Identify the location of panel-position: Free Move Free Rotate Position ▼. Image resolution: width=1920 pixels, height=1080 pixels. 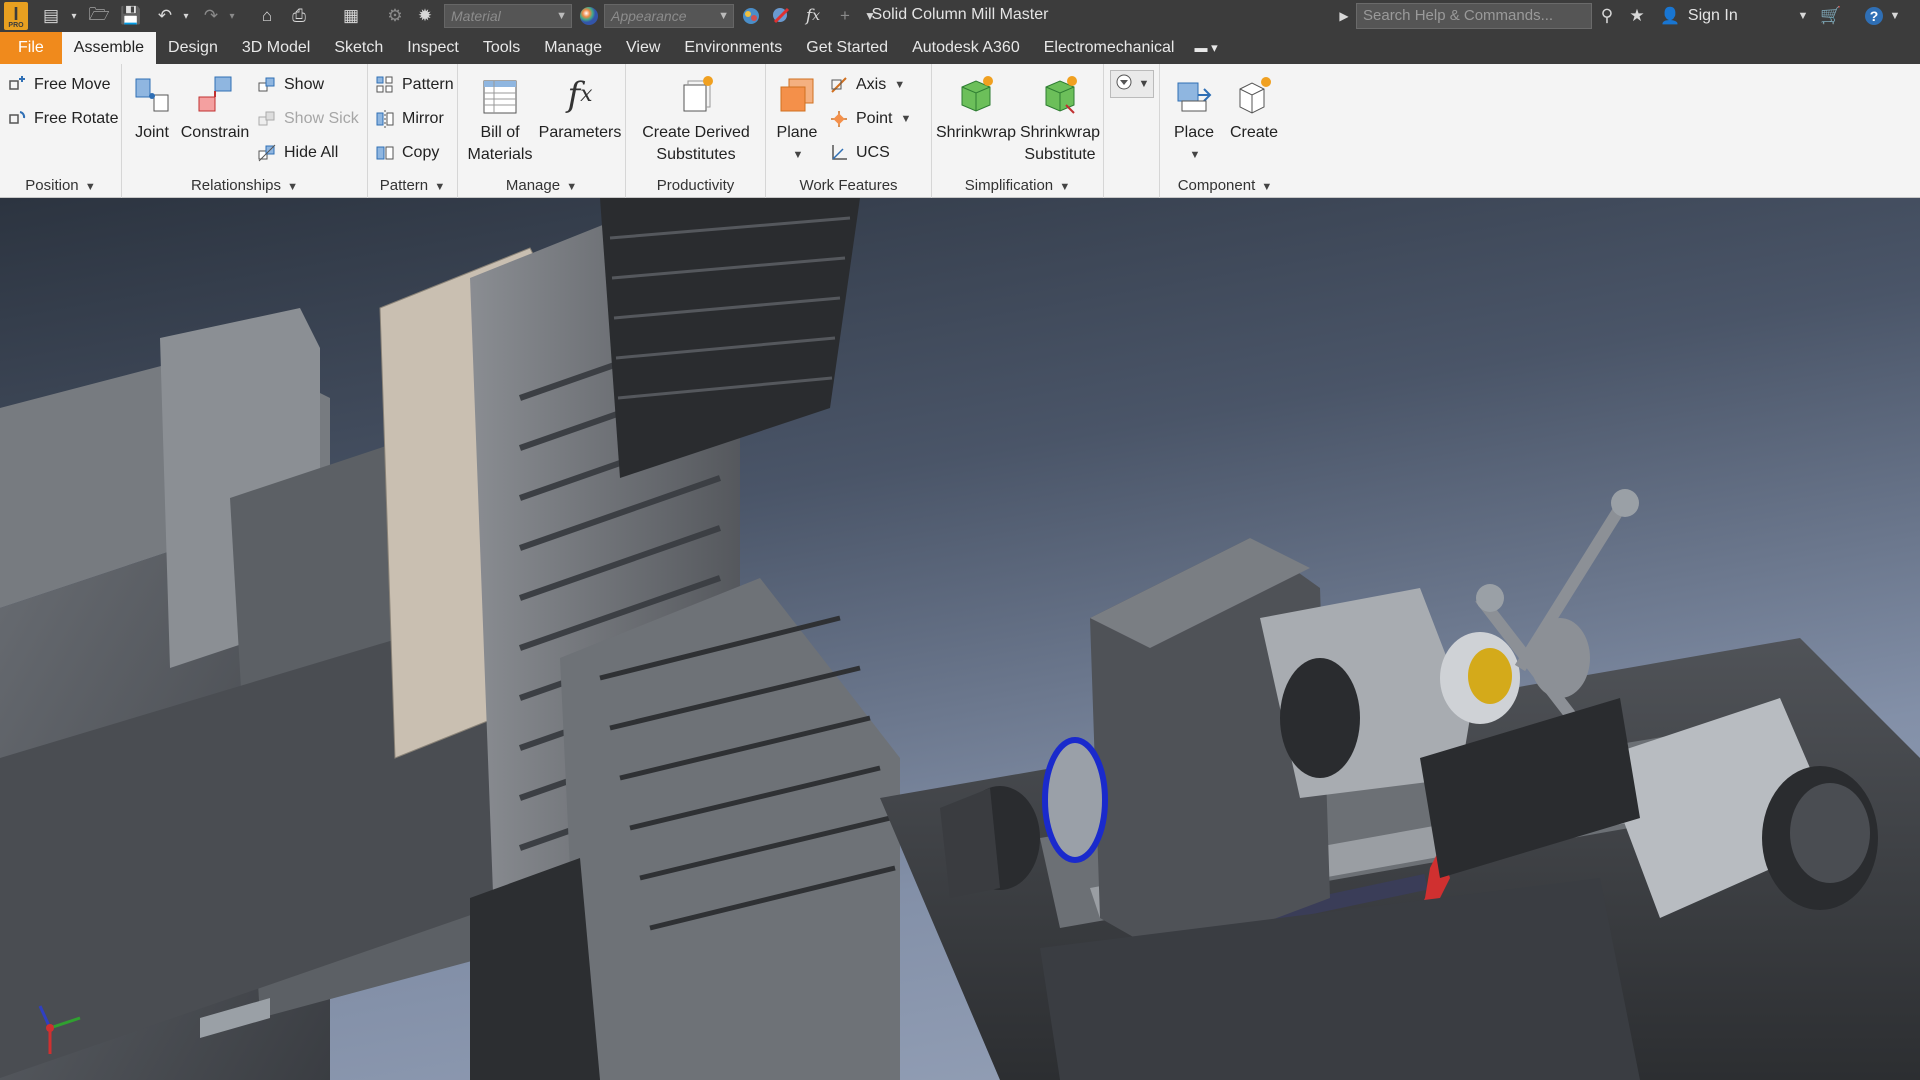
(61, 131).